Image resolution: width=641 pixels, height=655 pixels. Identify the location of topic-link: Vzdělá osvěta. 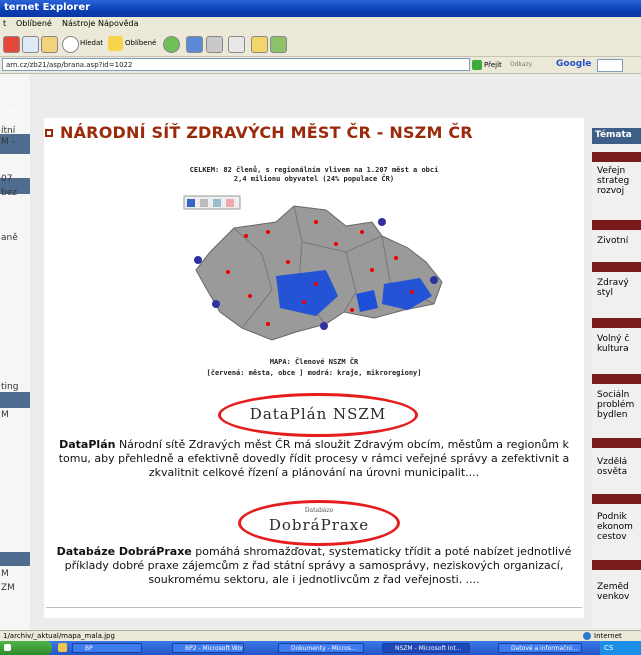
(619, 467).